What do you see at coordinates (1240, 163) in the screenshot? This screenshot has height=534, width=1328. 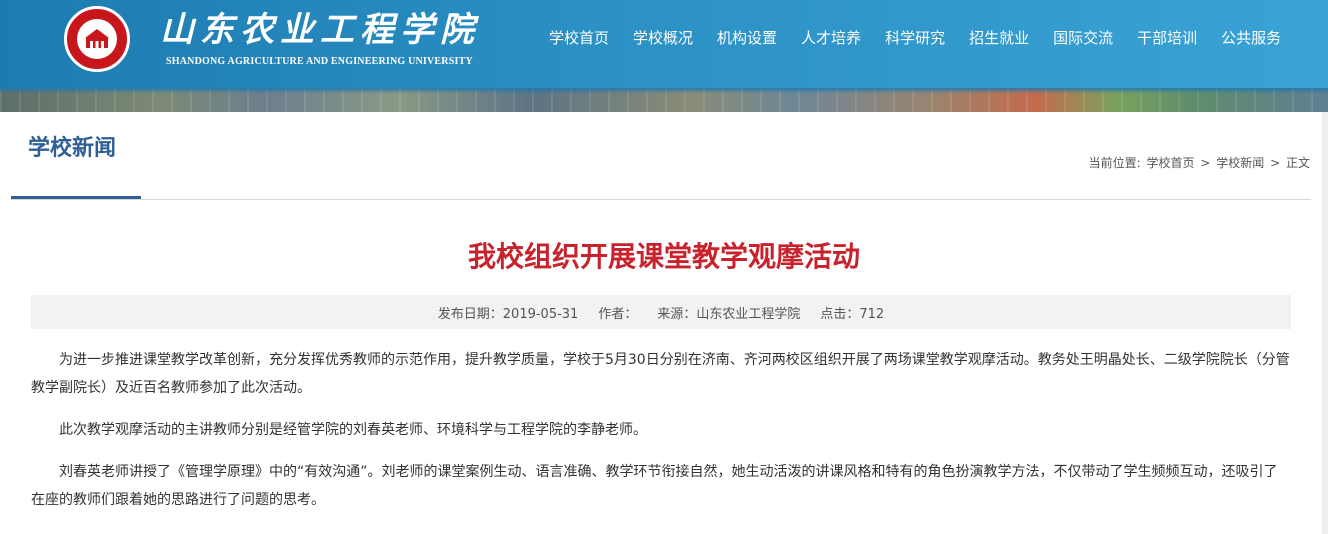 I see `breadcrumb-item-news: 学校新闻` at bounding box center [1240, 163].